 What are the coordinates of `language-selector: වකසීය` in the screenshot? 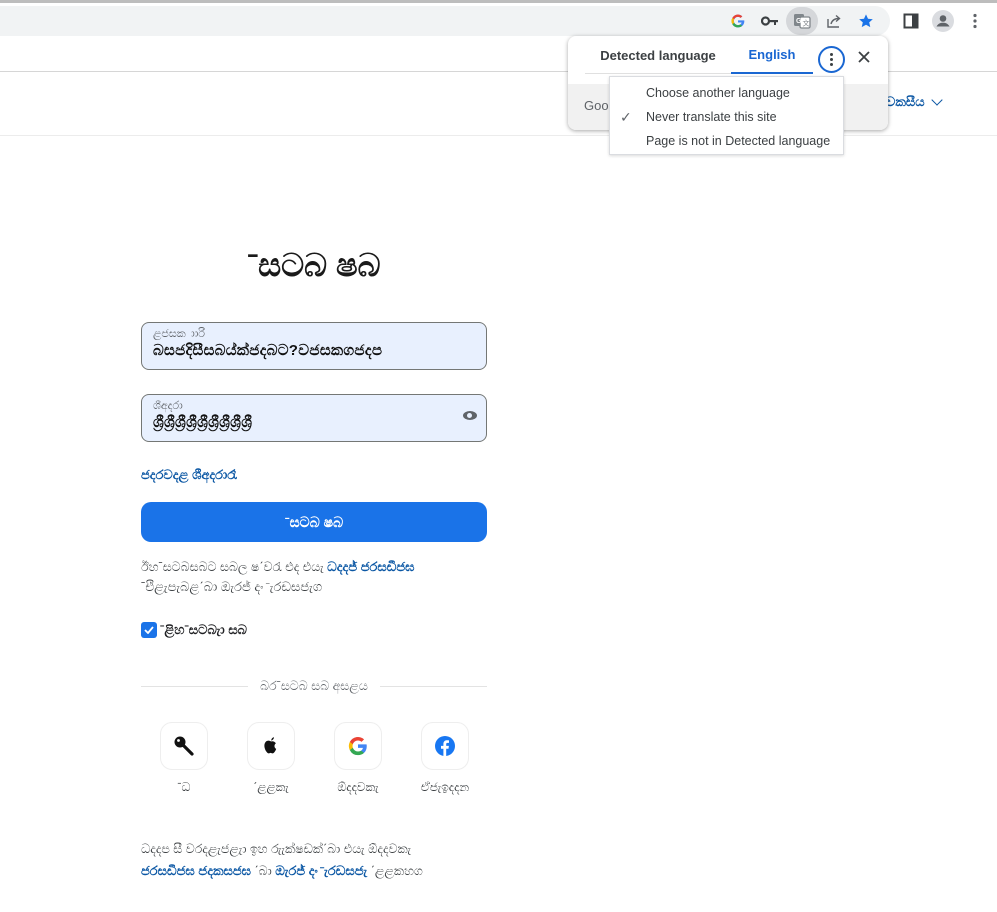 It's located at (914, 102).